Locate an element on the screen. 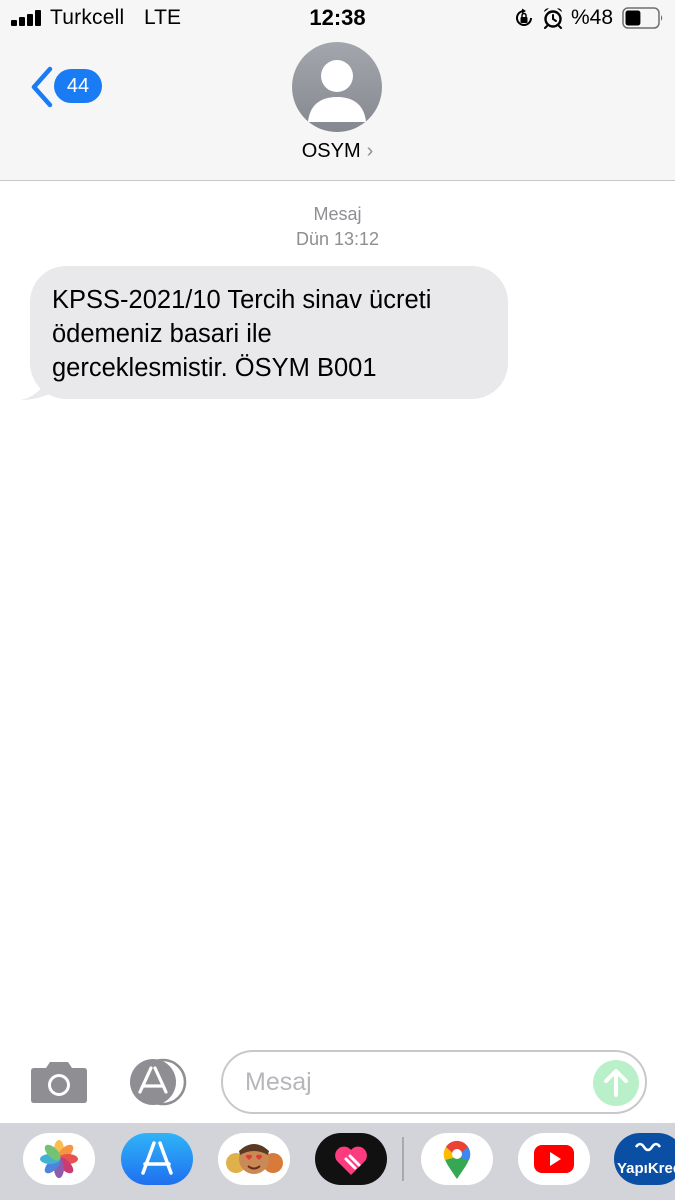  digital-touch-icon is located at coordinates (351, 1159).